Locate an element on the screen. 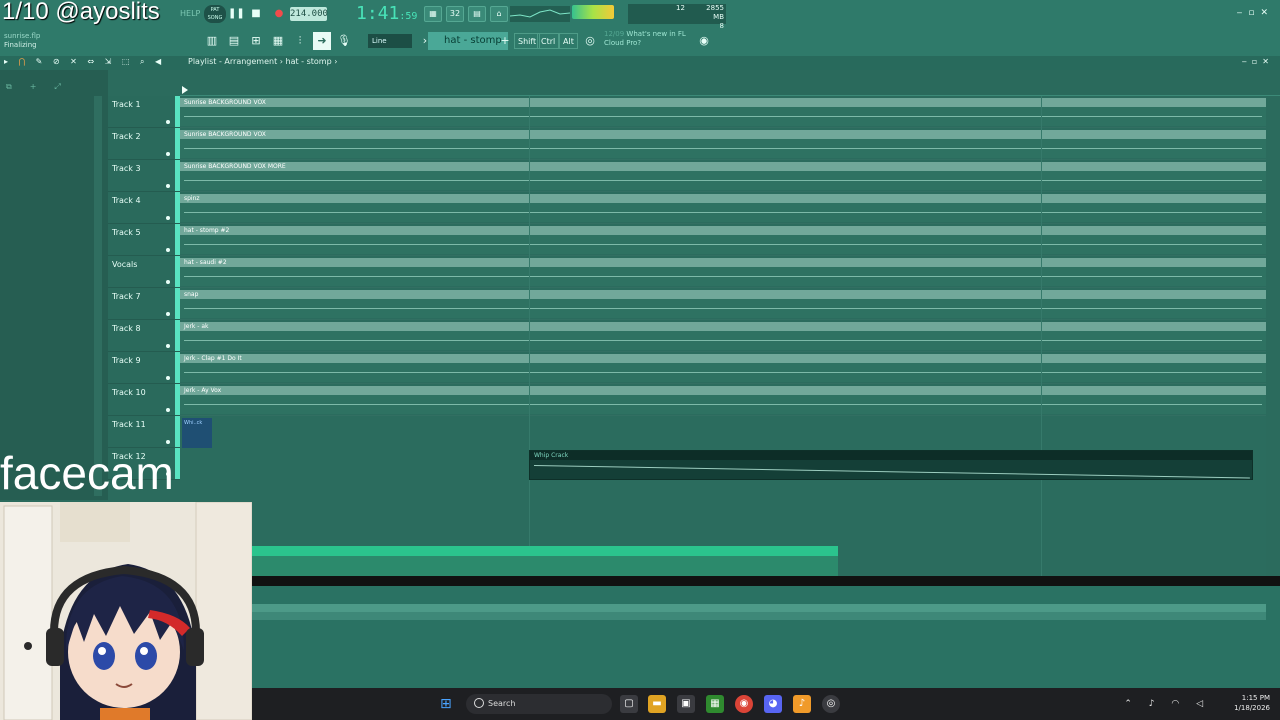 This screenshot has width=1280, height=720. playlist-window-controls: ‒▫✕ is located at coordinates (1258, 61).